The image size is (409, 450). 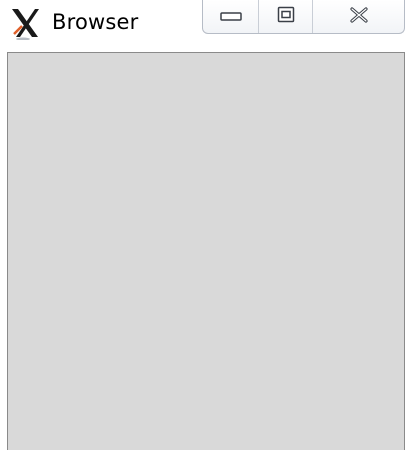 I want to click on maximize-button, so click(x=286, y=16).